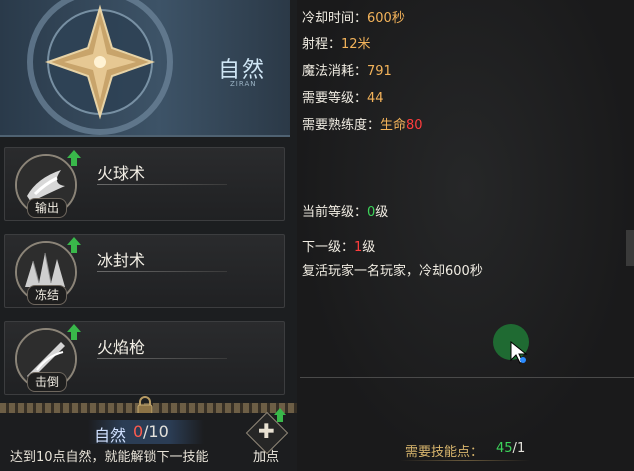  I want to click on cooldown-row: 冷却时间：600秒, so click(353, 16).